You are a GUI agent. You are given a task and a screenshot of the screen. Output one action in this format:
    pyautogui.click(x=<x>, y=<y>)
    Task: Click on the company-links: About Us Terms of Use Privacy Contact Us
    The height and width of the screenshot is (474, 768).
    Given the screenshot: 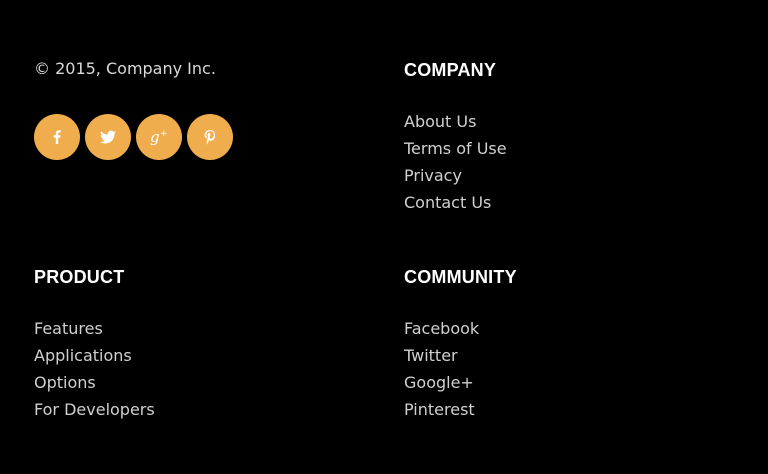 What is the action you would take?
    pyautogui.click(x=455, y=165)
    